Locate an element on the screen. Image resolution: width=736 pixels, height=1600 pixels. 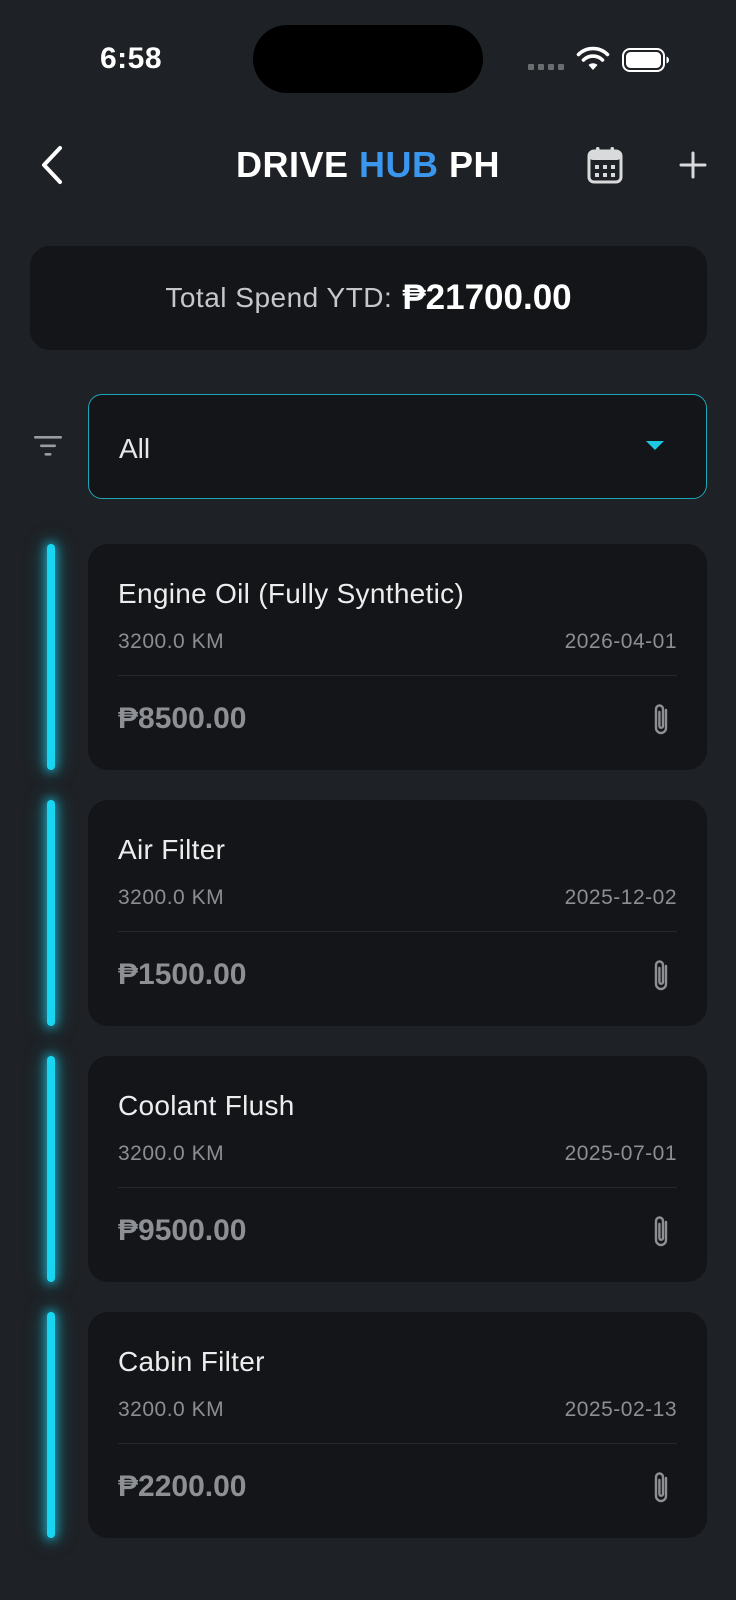
entry-date: 2025-12-02 is located at coordinates (620, 897).